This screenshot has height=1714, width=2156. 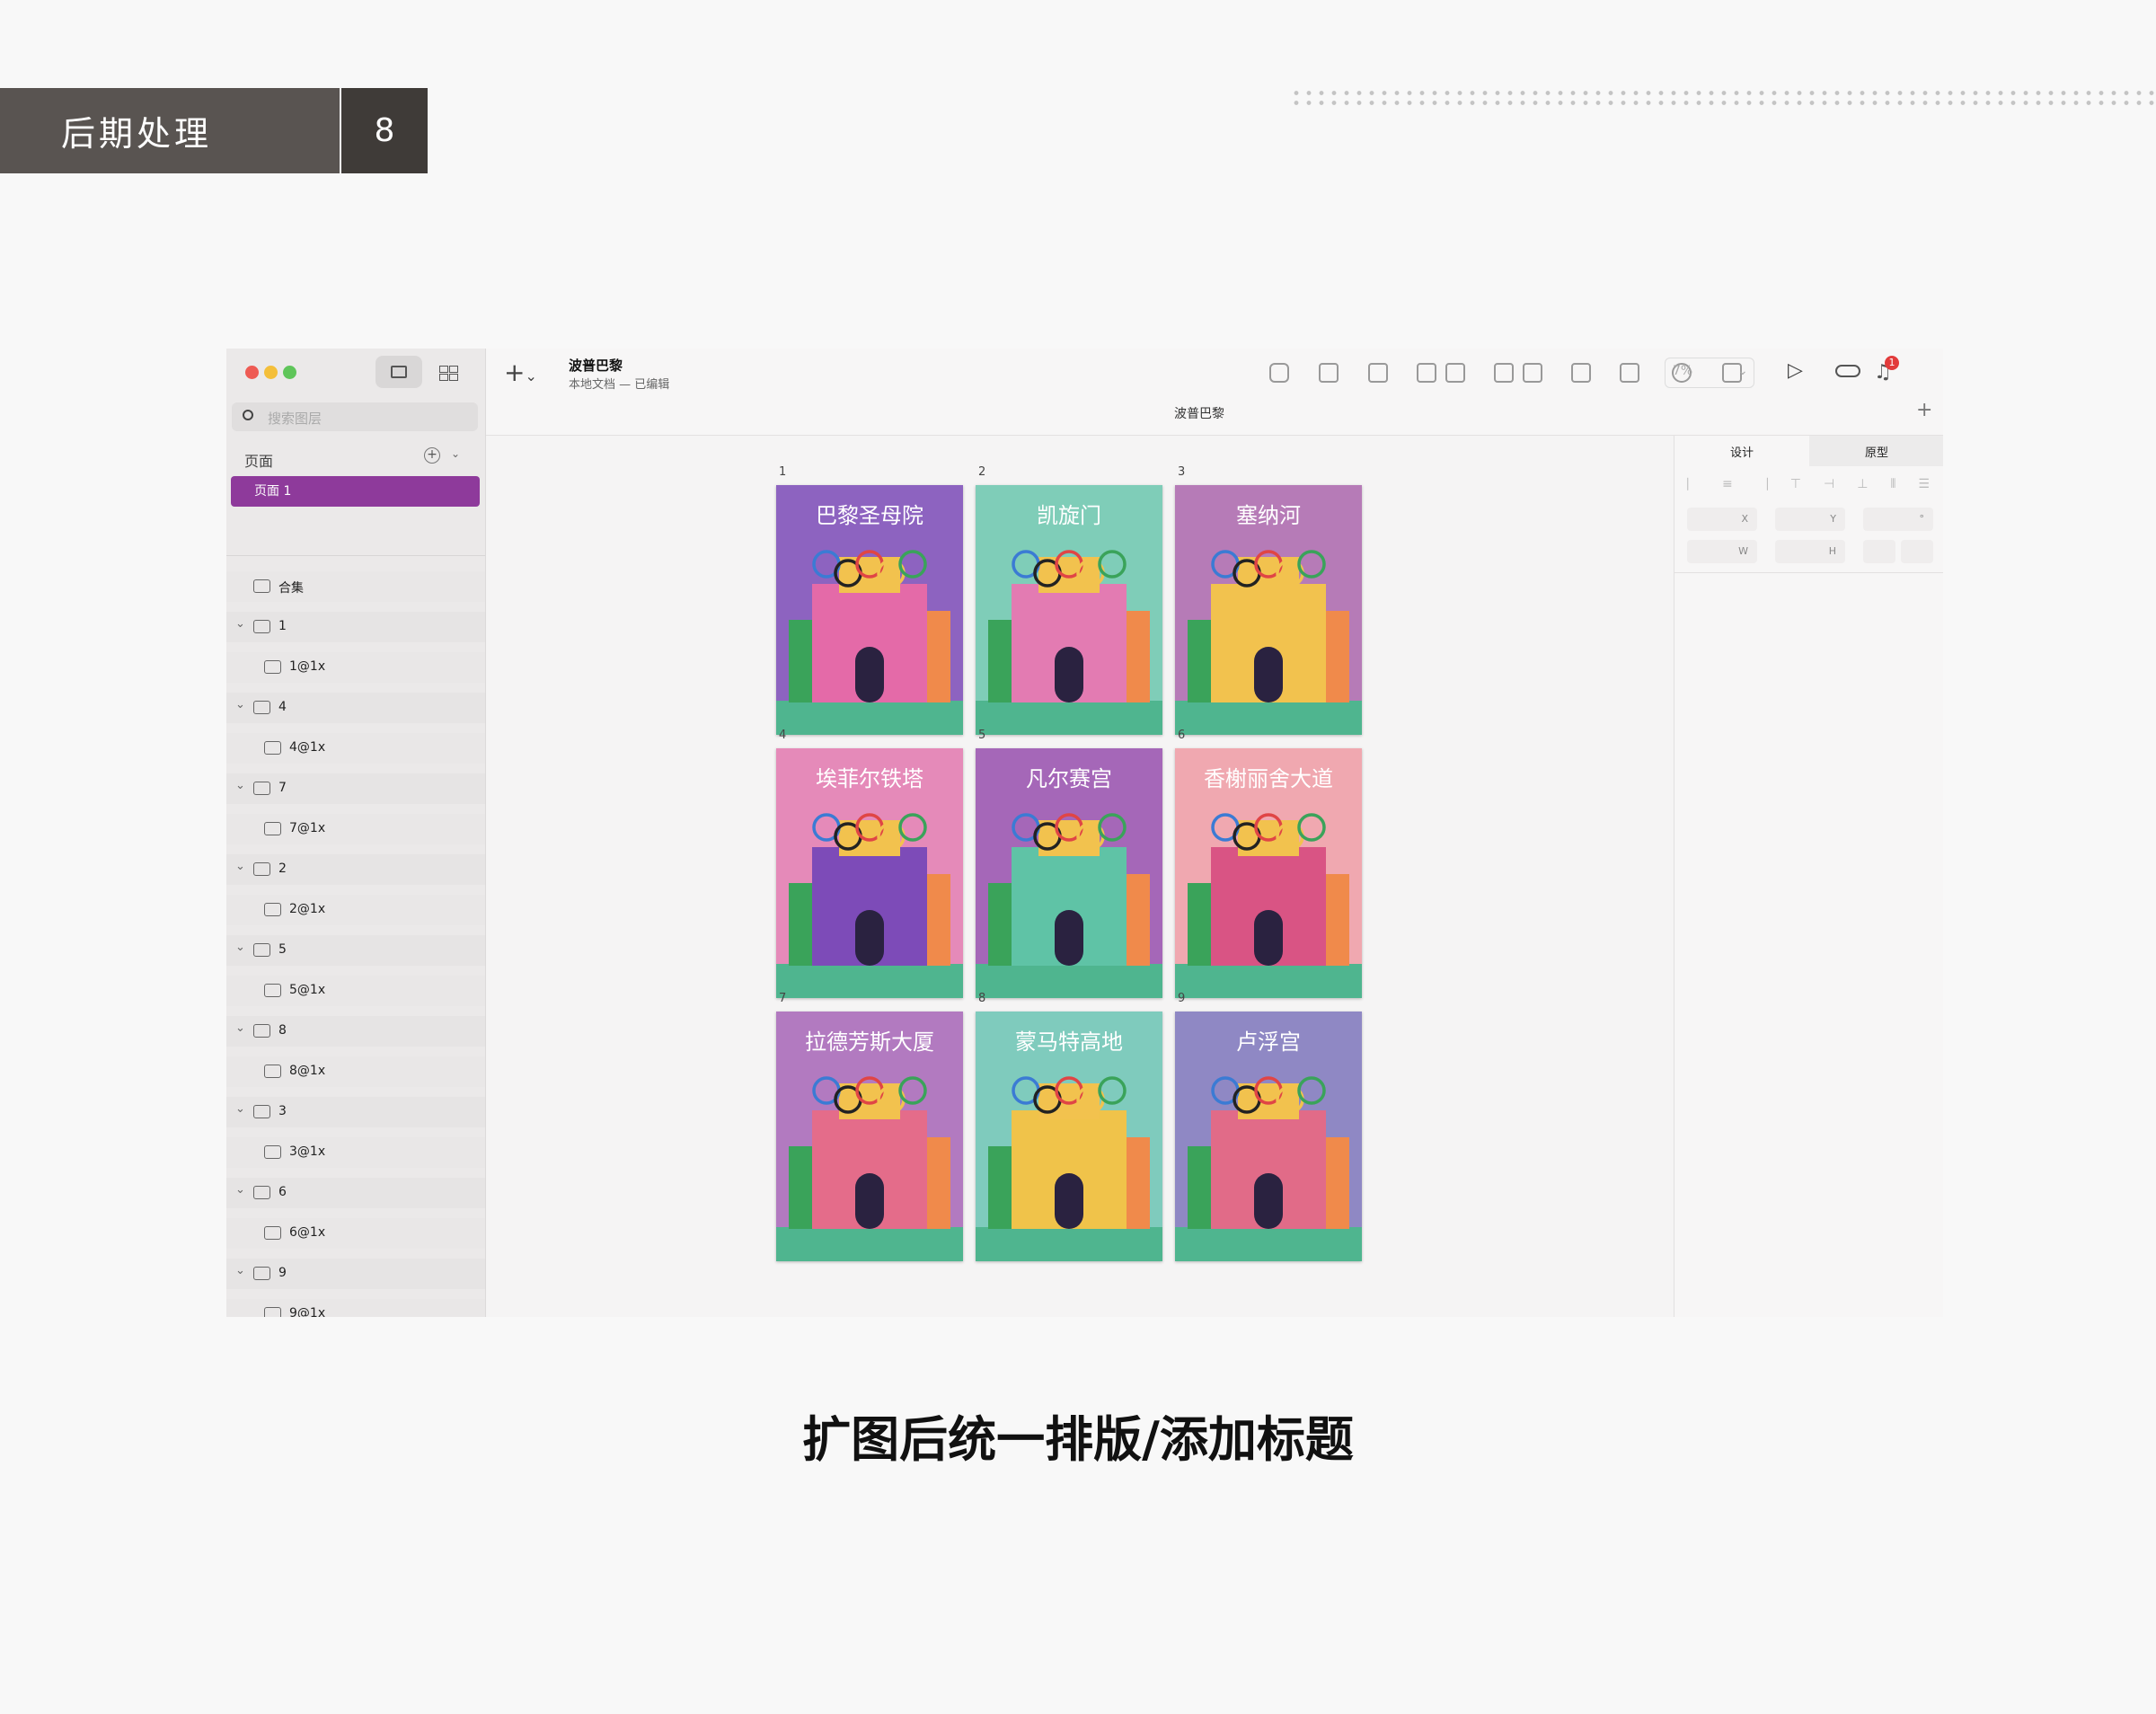 What do you see at coordinates (356, 788) in the screenshot?
I see `layer-group-row: ⌄ 7` at bounding box center [356, 788].